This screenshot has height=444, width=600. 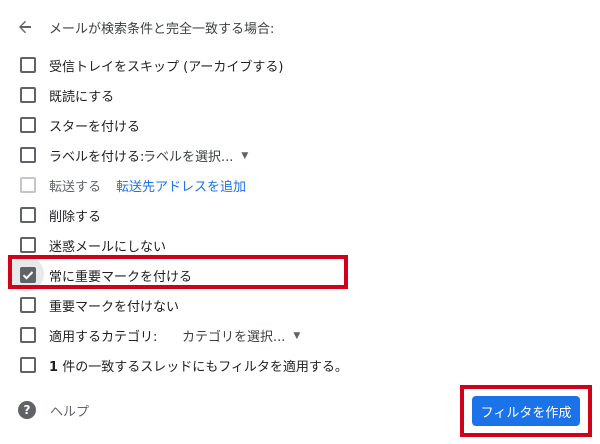 What do you see at coordinates (300, 245) in the screenshot?
I see `option-never-spam: 迷惑メールにしない` at bounding box center [300, 245].